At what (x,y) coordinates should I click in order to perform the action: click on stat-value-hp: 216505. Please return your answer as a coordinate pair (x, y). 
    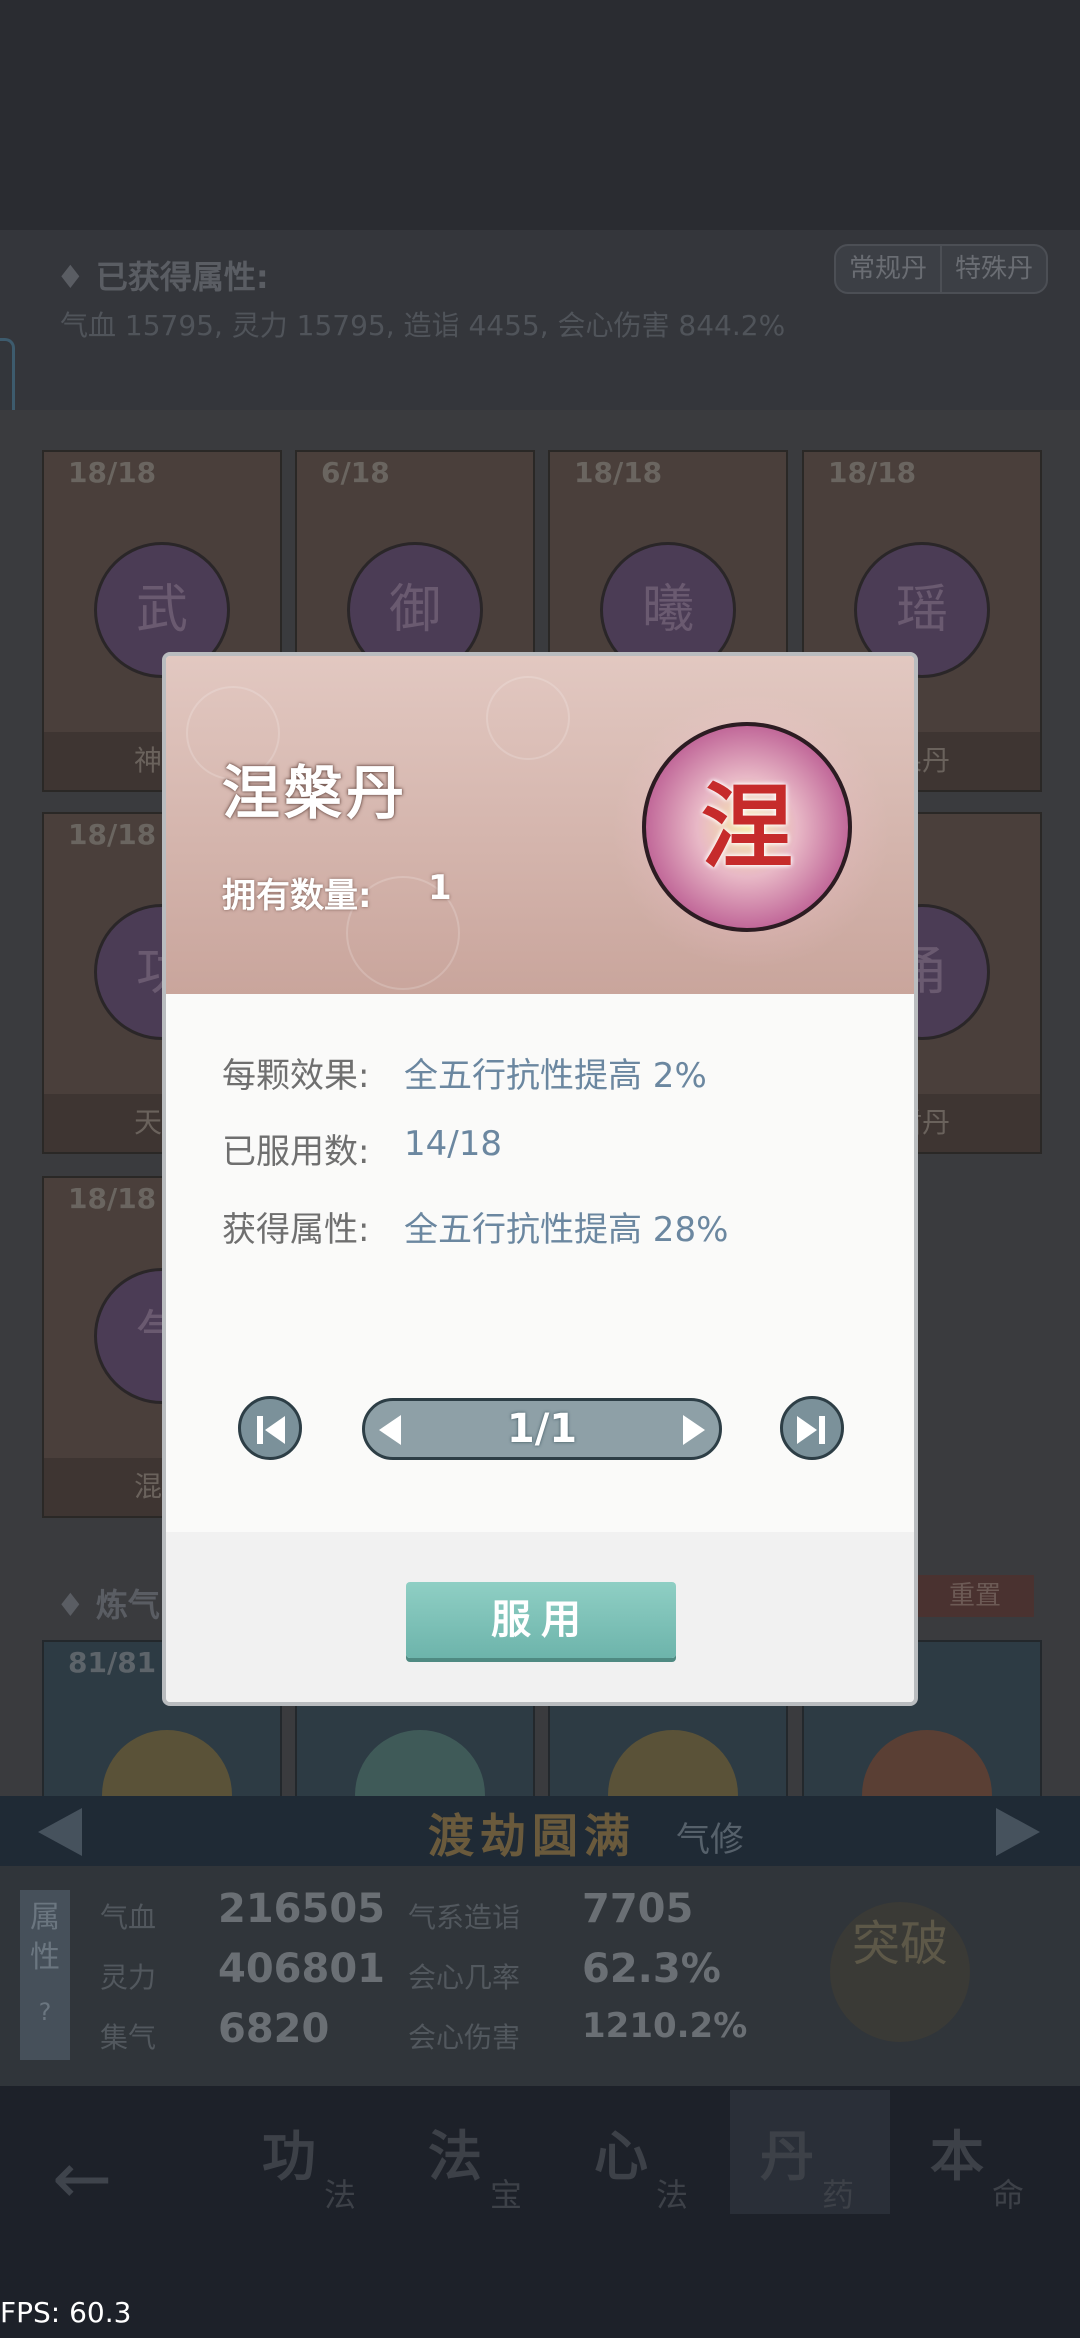
    Looking at the image, I should click on (301, 1909).